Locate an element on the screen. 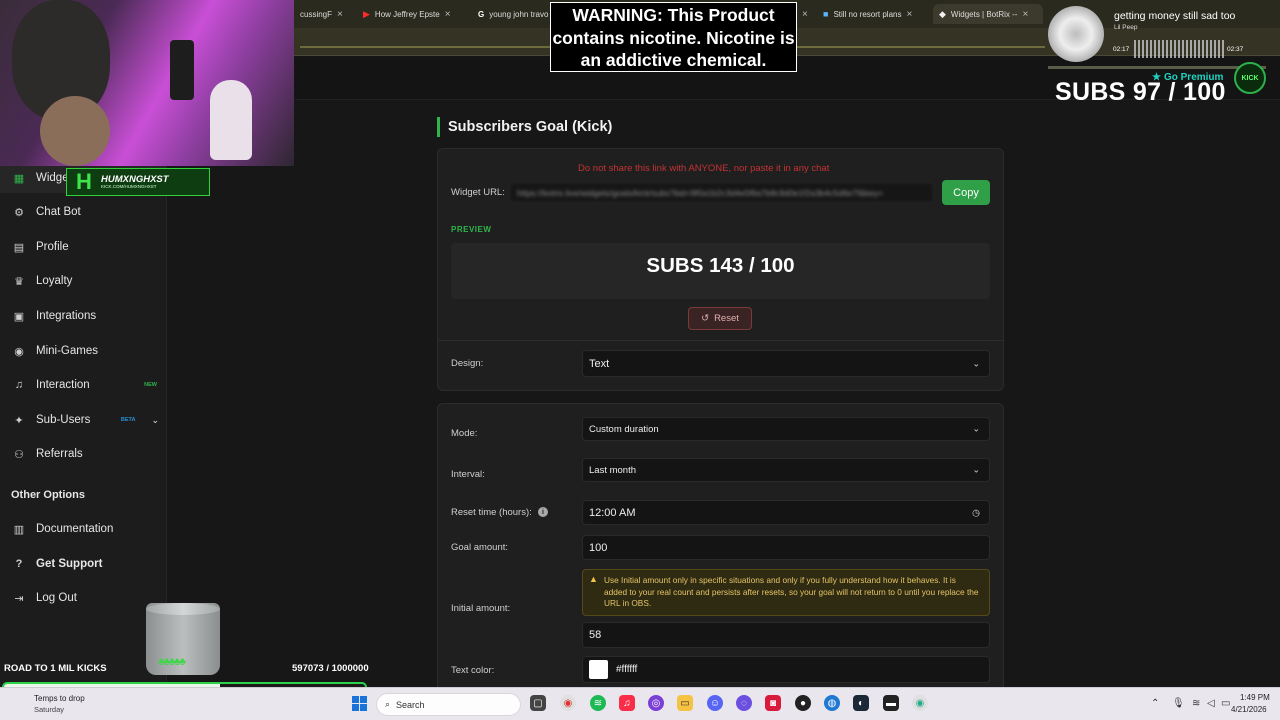 The width and height of the screenshot is (1280, 720). weather-title: Temps to drop is located at coordinates (59, 698).